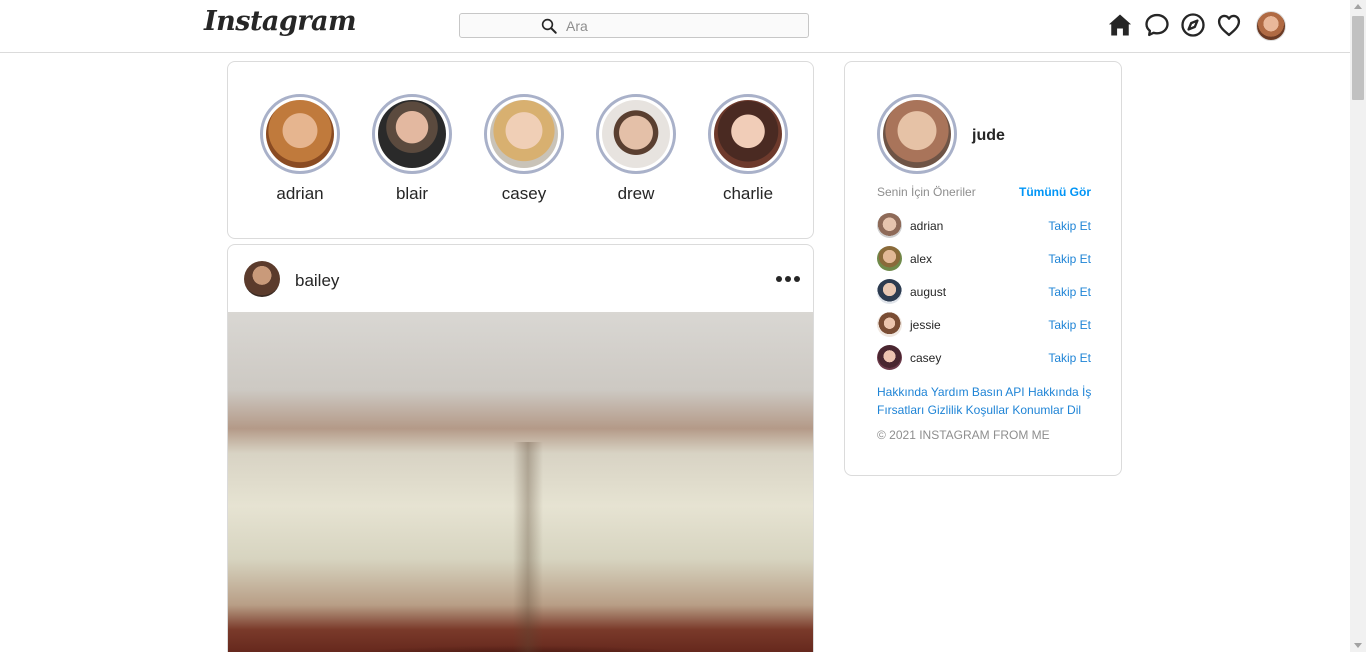 Image resolution: width=1366 pixels, height=652 pixels. Describe the element at coordinates (987, 259) in the screenshot. I see `suggestion-row: alex Takip Et` at that location.